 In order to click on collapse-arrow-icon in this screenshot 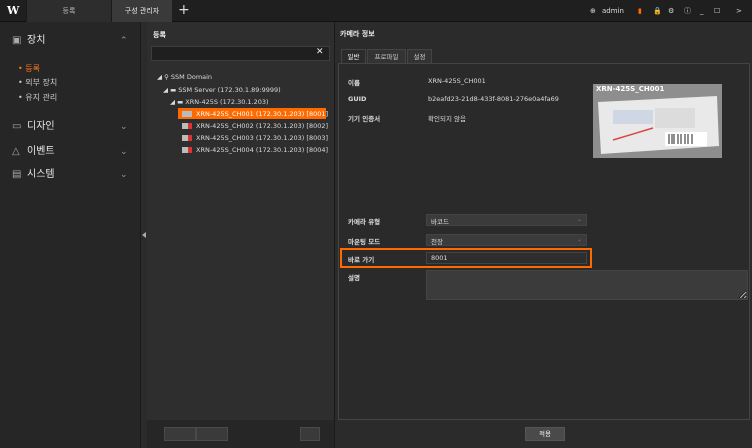, I will do `click(144, 235)`.